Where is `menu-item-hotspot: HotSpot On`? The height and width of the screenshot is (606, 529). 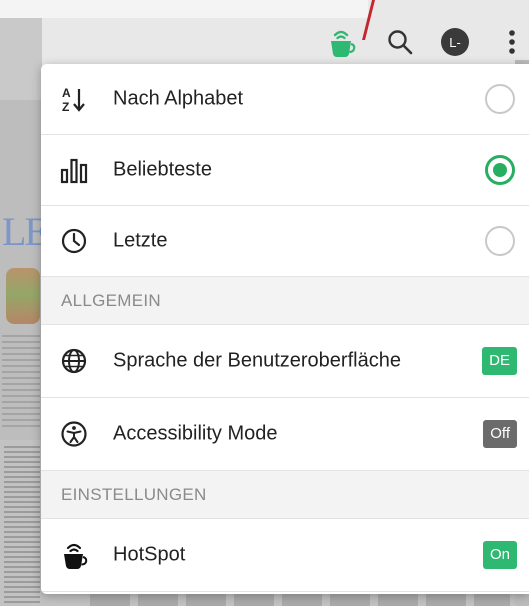 menu-item-hotspot: HotSpot On is located at coordinates (285, 555).